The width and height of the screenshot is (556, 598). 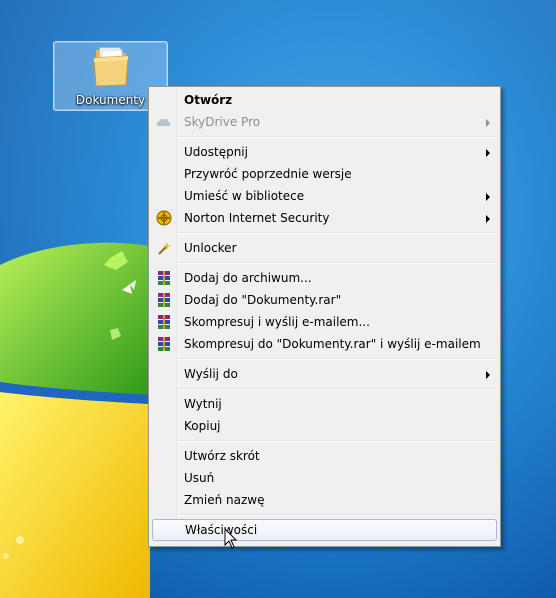 I want to click on menu-item-udostępnij: Udostępnij, so click(x=324, y=152).